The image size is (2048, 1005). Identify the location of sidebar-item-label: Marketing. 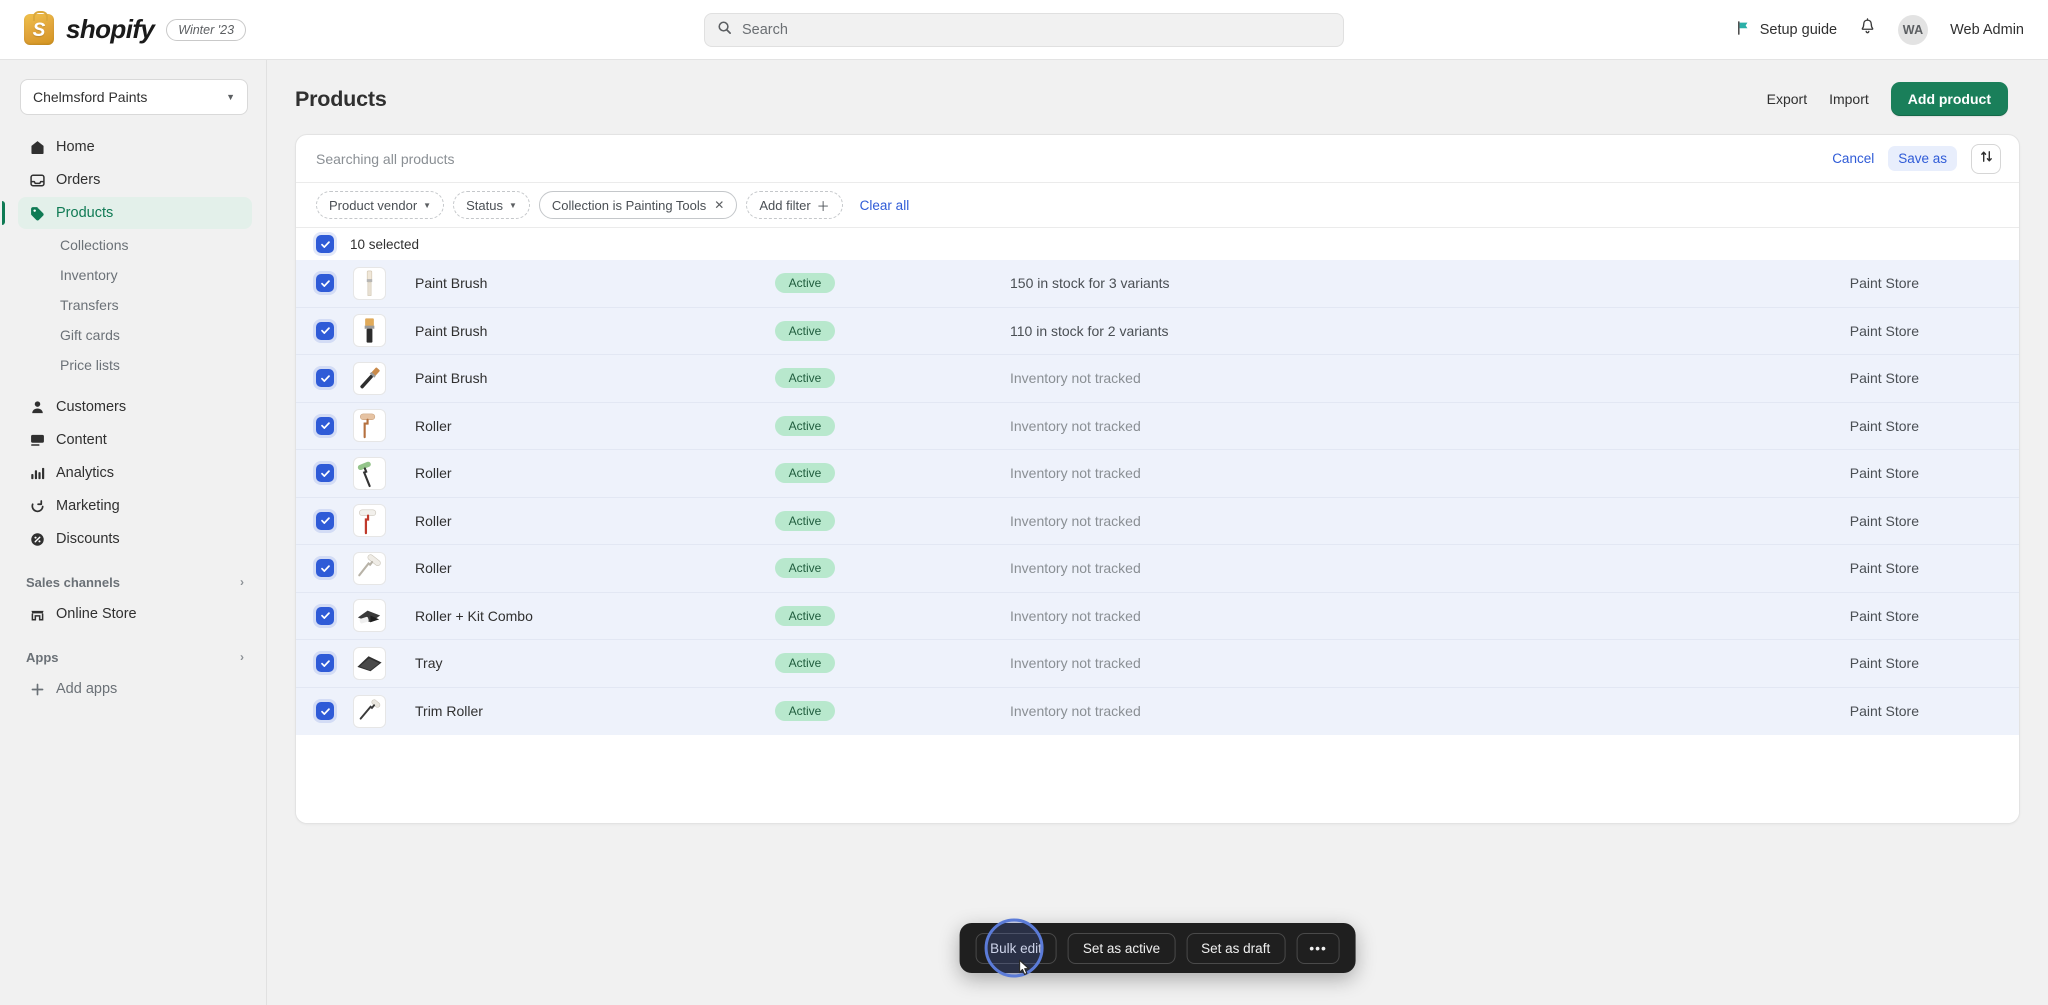
(88, 506).